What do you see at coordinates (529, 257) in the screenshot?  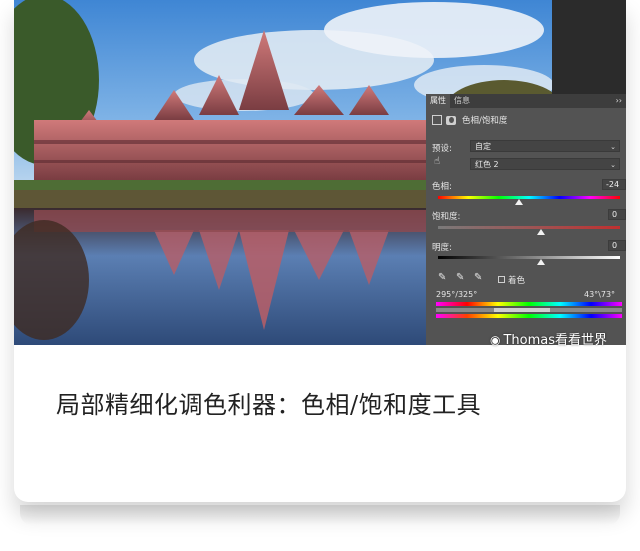 I see `lightness-slider-track` at bounding box center [529, 257].